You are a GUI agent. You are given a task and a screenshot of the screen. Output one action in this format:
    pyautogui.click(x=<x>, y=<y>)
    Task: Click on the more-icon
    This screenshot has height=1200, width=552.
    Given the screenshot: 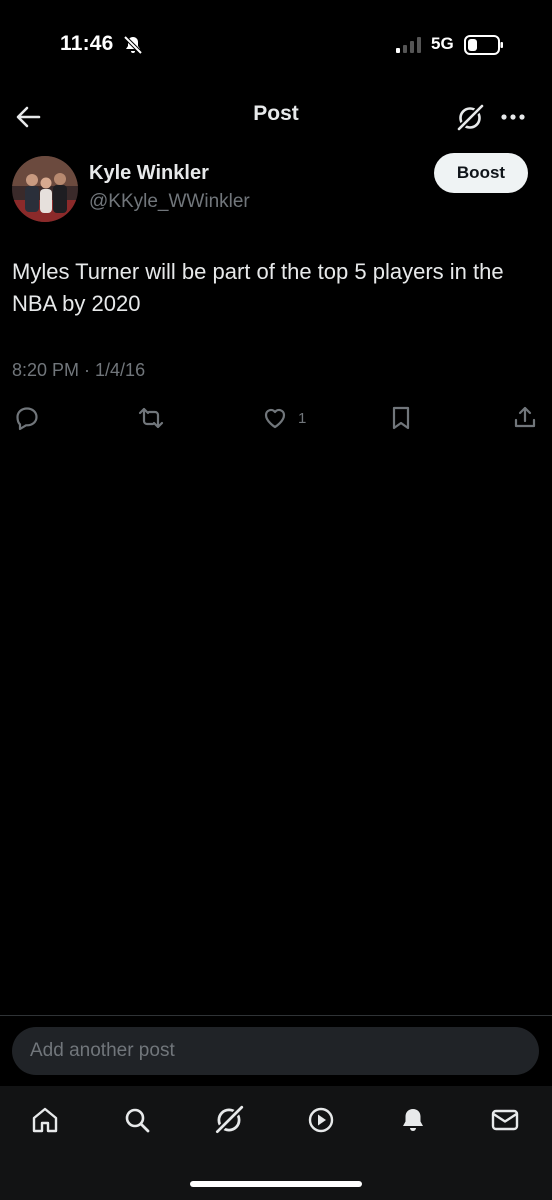 What is the action you would take?
    pyautogui.click(x=513, y=117)
    